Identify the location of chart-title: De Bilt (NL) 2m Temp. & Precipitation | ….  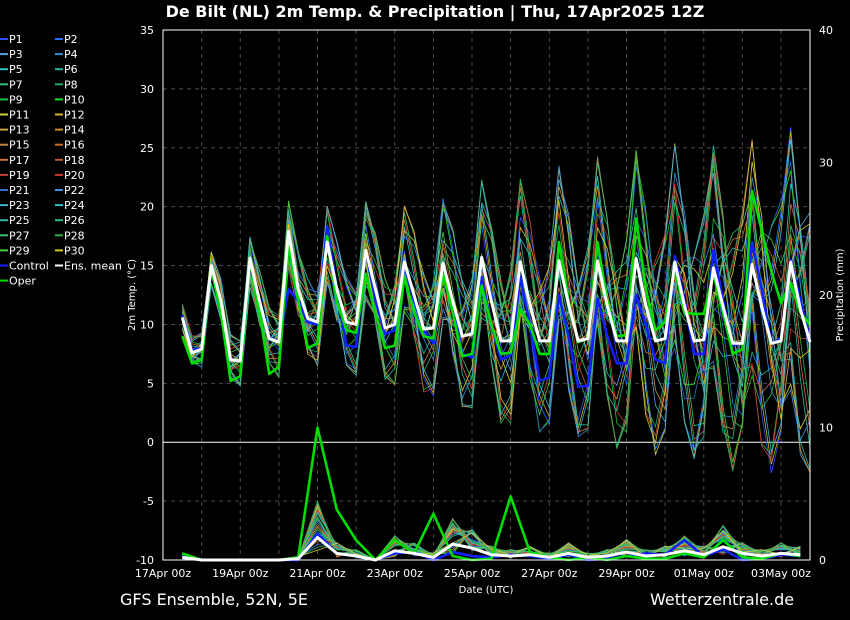
(435, 12).